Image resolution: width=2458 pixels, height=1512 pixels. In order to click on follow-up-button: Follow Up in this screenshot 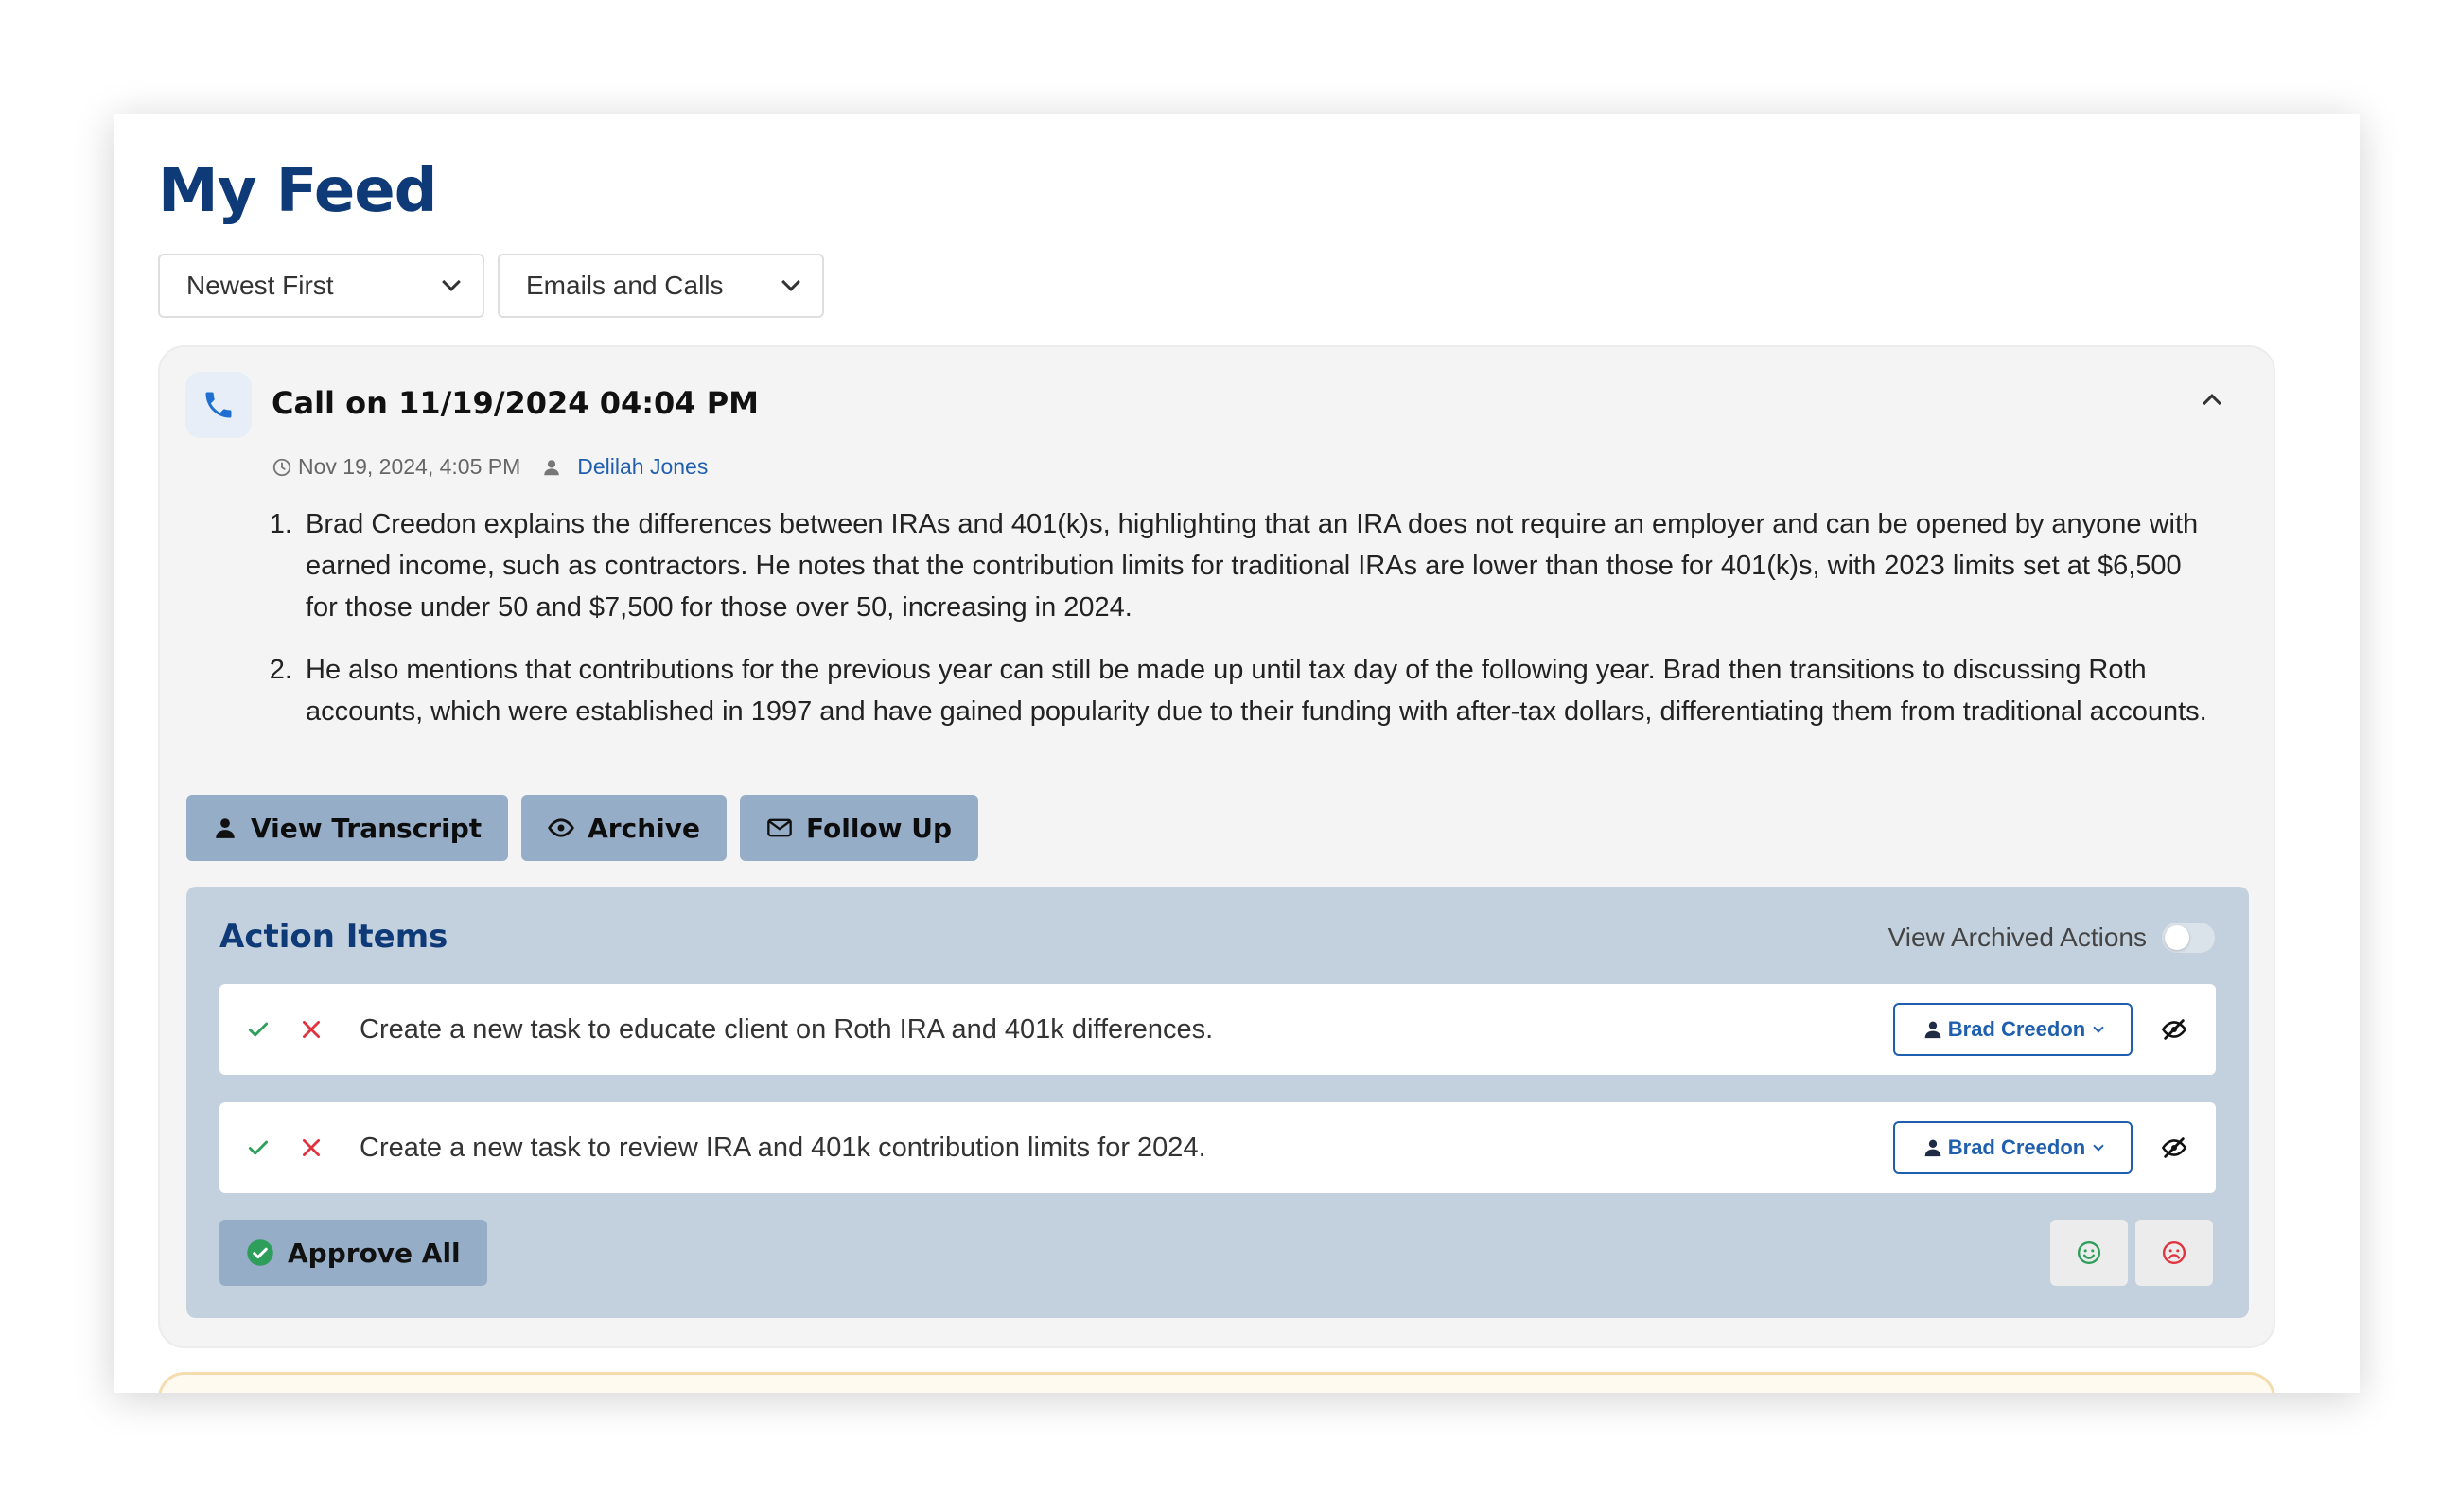, I will do `click(859, 828)`.